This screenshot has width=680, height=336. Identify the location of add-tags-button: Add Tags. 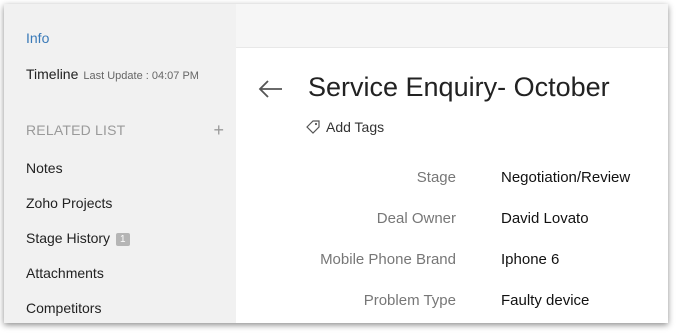
(345, 127).